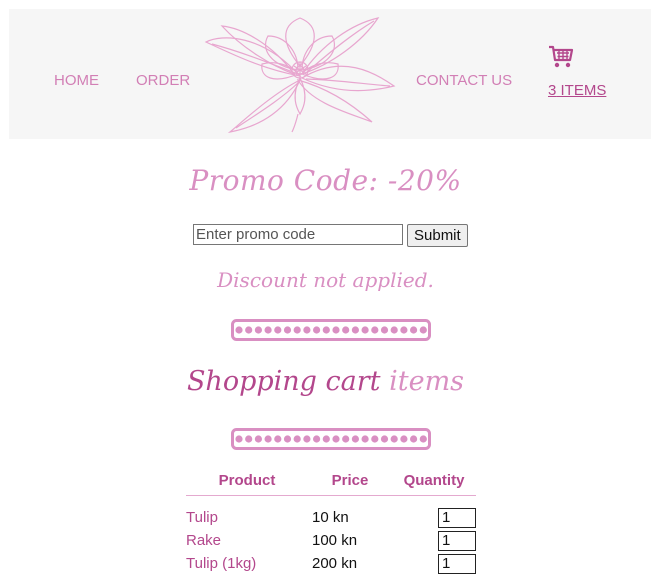  What do you see at coordinates (464, 80) in the screenshot?
I see `nav-contact-link: CONTACT US` at bounding box center [464, 80].